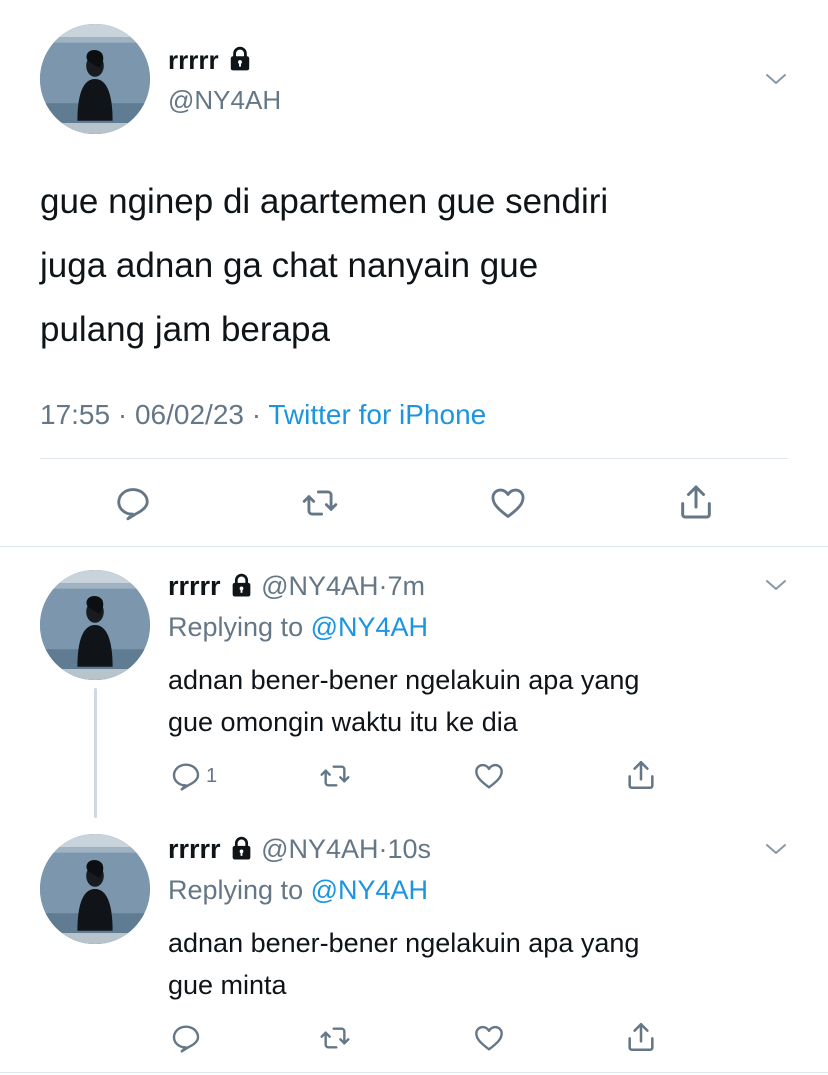  What do you see at coordinates (407, 586) in the screenshot?
I see `reply-age: 7m` at bounding box center [407, 586].